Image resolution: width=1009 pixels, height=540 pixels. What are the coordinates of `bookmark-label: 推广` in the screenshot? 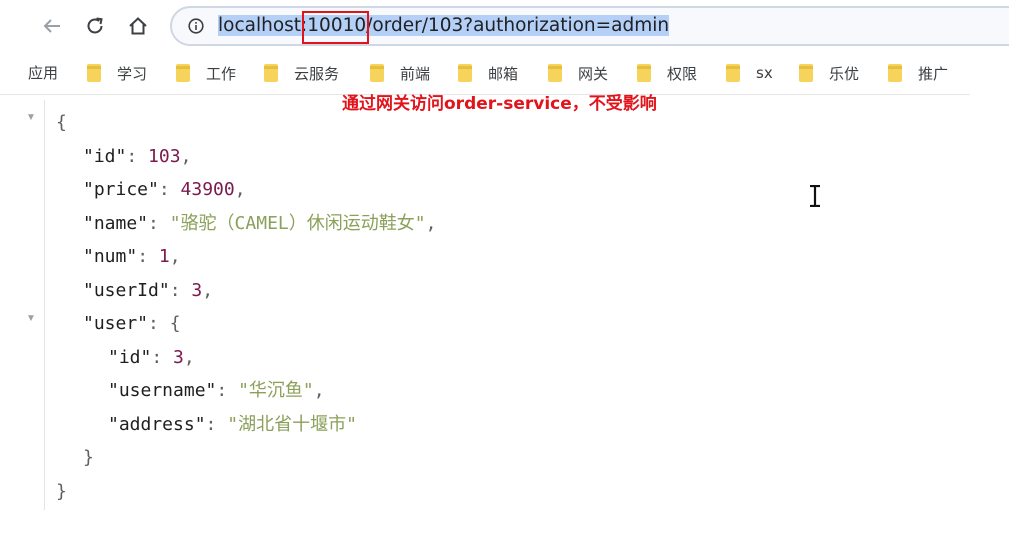 It's located at (933, 73).